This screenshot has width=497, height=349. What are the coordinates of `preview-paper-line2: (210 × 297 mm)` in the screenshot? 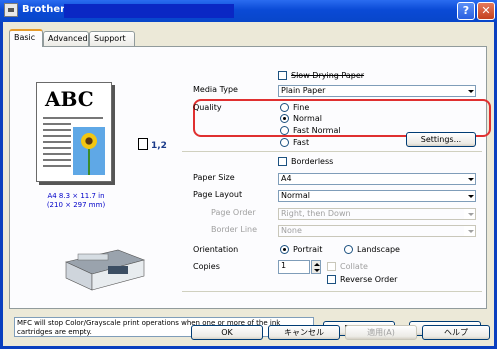 It's located at (76, 205).